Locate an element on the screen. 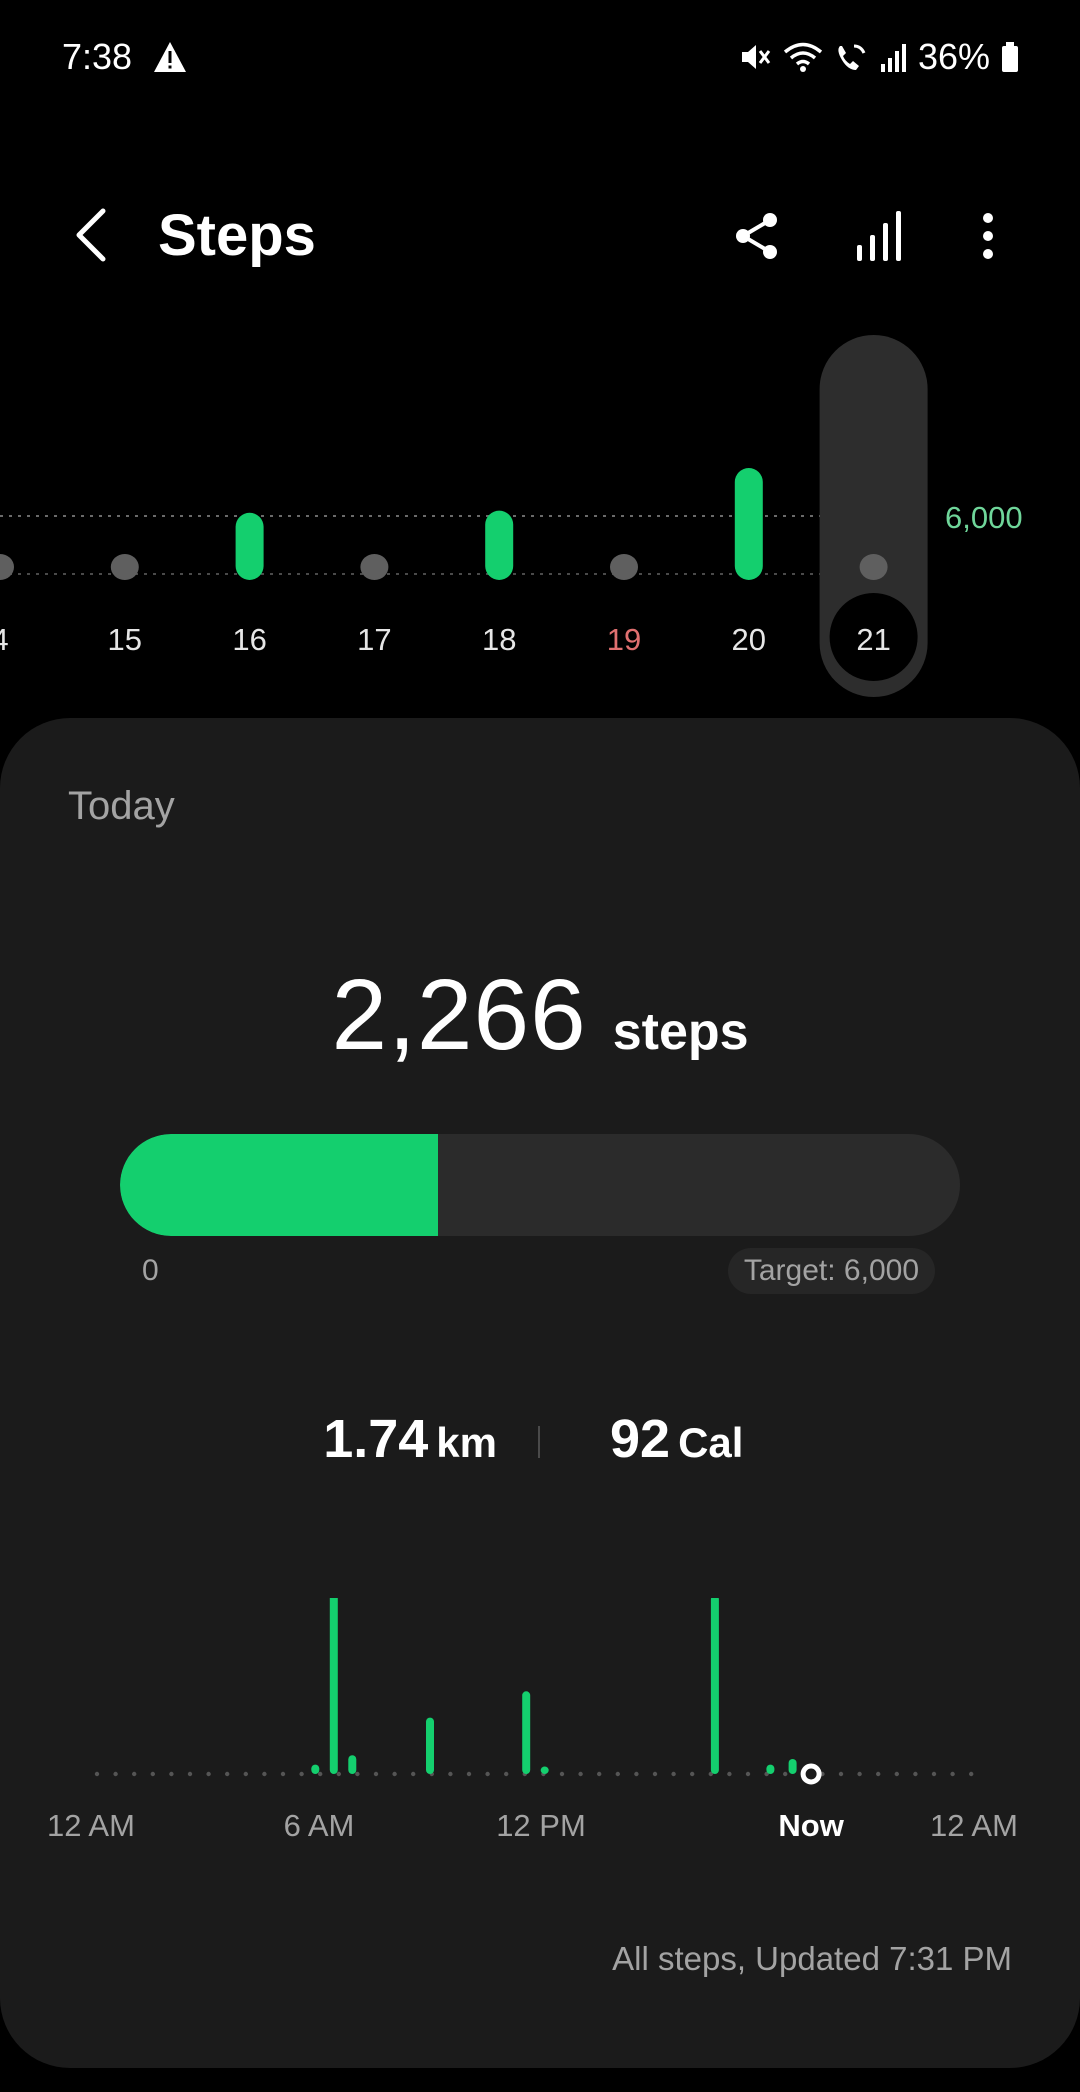 The width and height of the screenshot is (1080, 2092). progress-min-label: 0 is located at coordinates (150, 1270).